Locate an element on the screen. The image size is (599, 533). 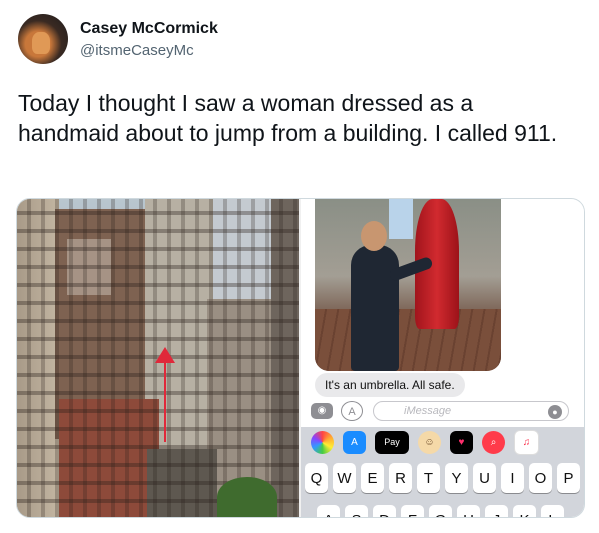
key-y: Y is located at coordinates (456, 478).